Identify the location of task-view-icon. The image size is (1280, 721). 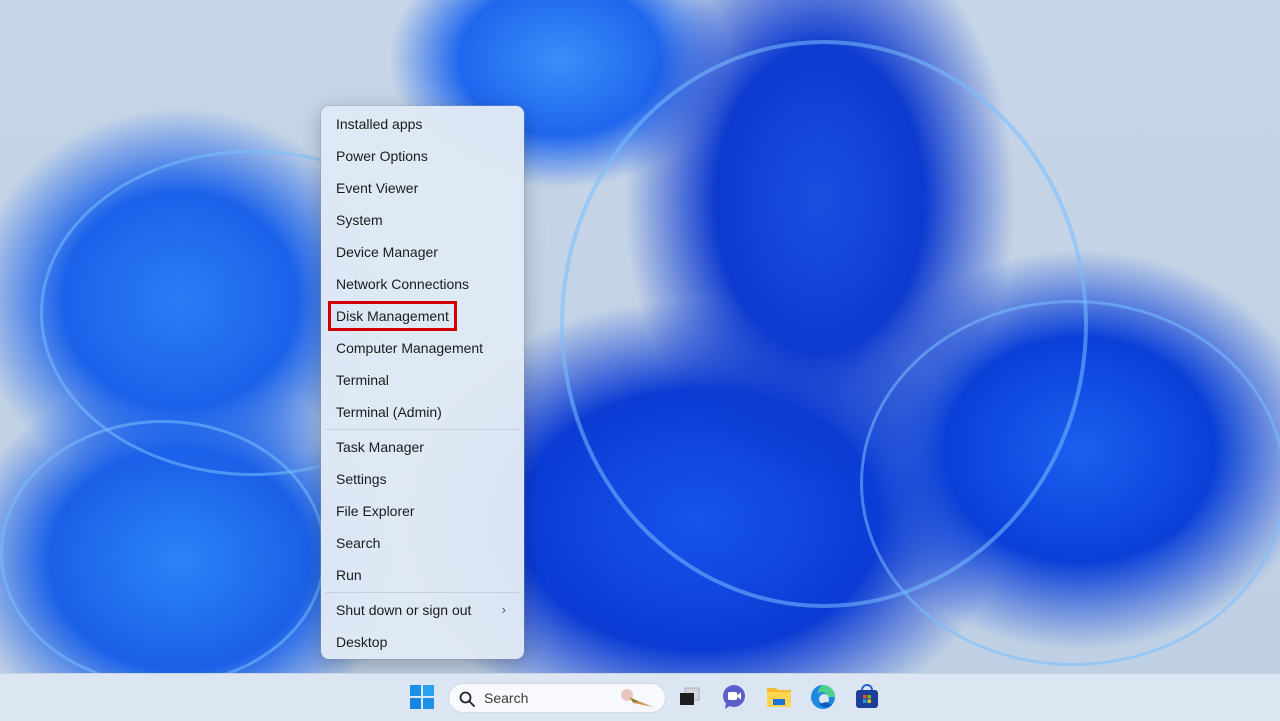
(690, 696).